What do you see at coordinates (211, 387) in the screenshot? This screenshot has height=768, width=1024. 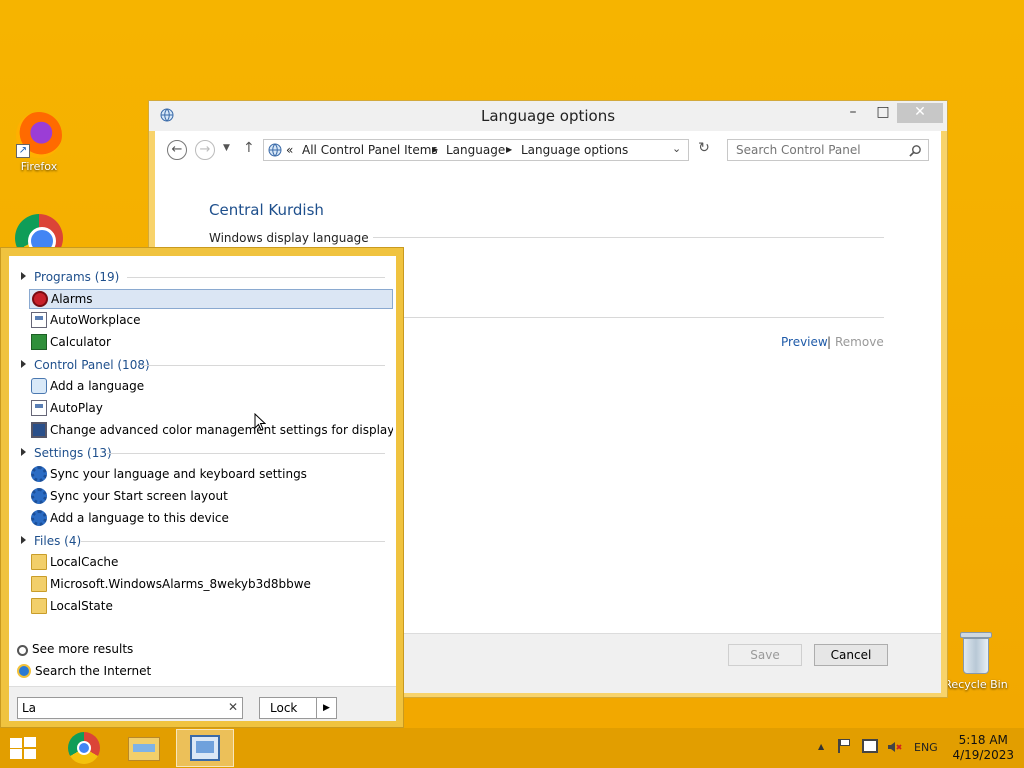 I see `result-add-a-language: Add a language` at bounding box center [211, 387].